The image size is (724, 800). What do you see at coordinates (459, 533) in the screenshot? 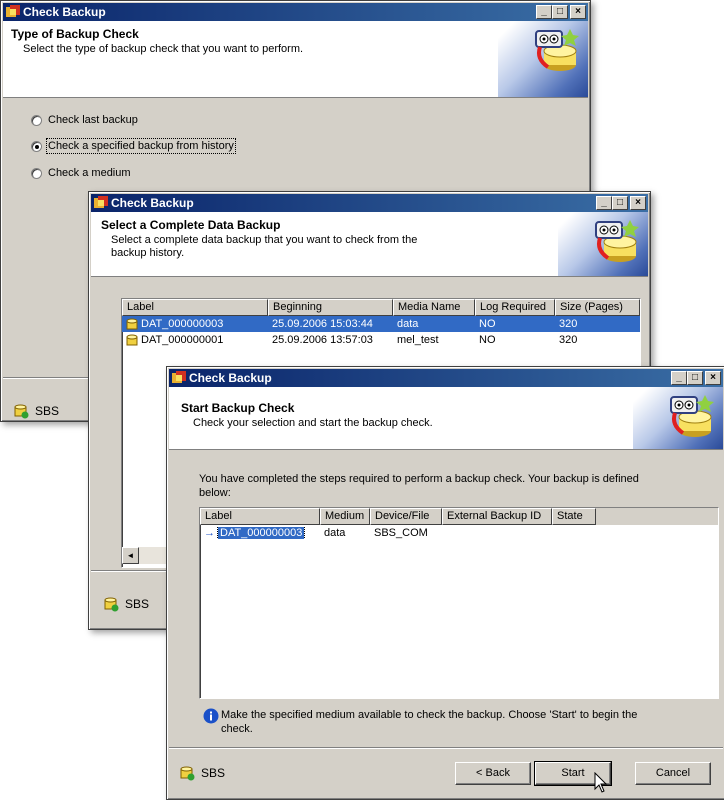
I see `table-row: → DAT_000000003 data SBS_COM` at bounding box center [459, 533].